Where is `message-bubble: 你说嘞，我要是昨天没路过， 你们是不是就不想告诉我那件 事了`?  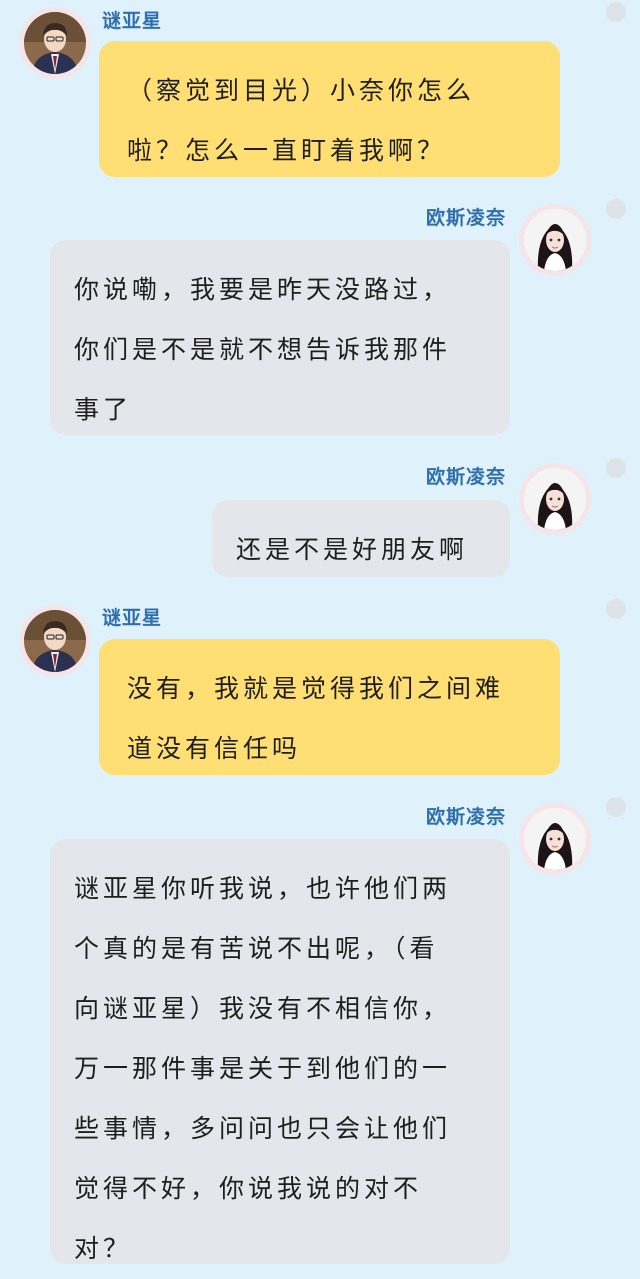 message-bubble: 你说嘞，我要是昨天没路过， 你们是不是就不想告诉我那件 事了 is located at coordinates (280, 337).